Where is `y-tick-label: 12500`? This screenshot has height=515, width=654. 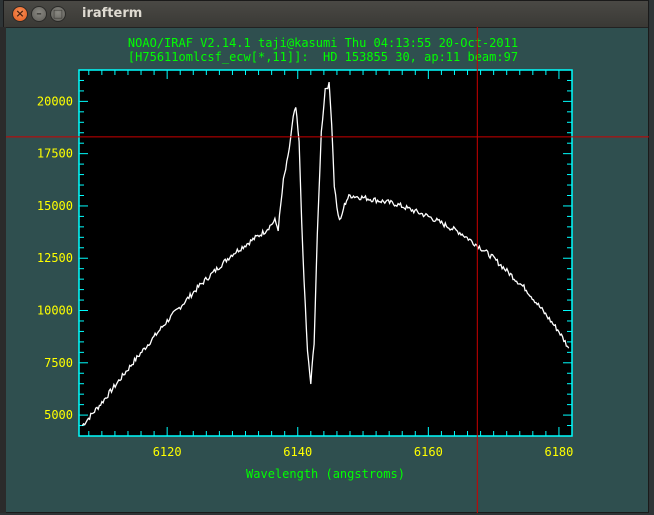 y-tick-label: 12500 is located at coordinates (55, 258).